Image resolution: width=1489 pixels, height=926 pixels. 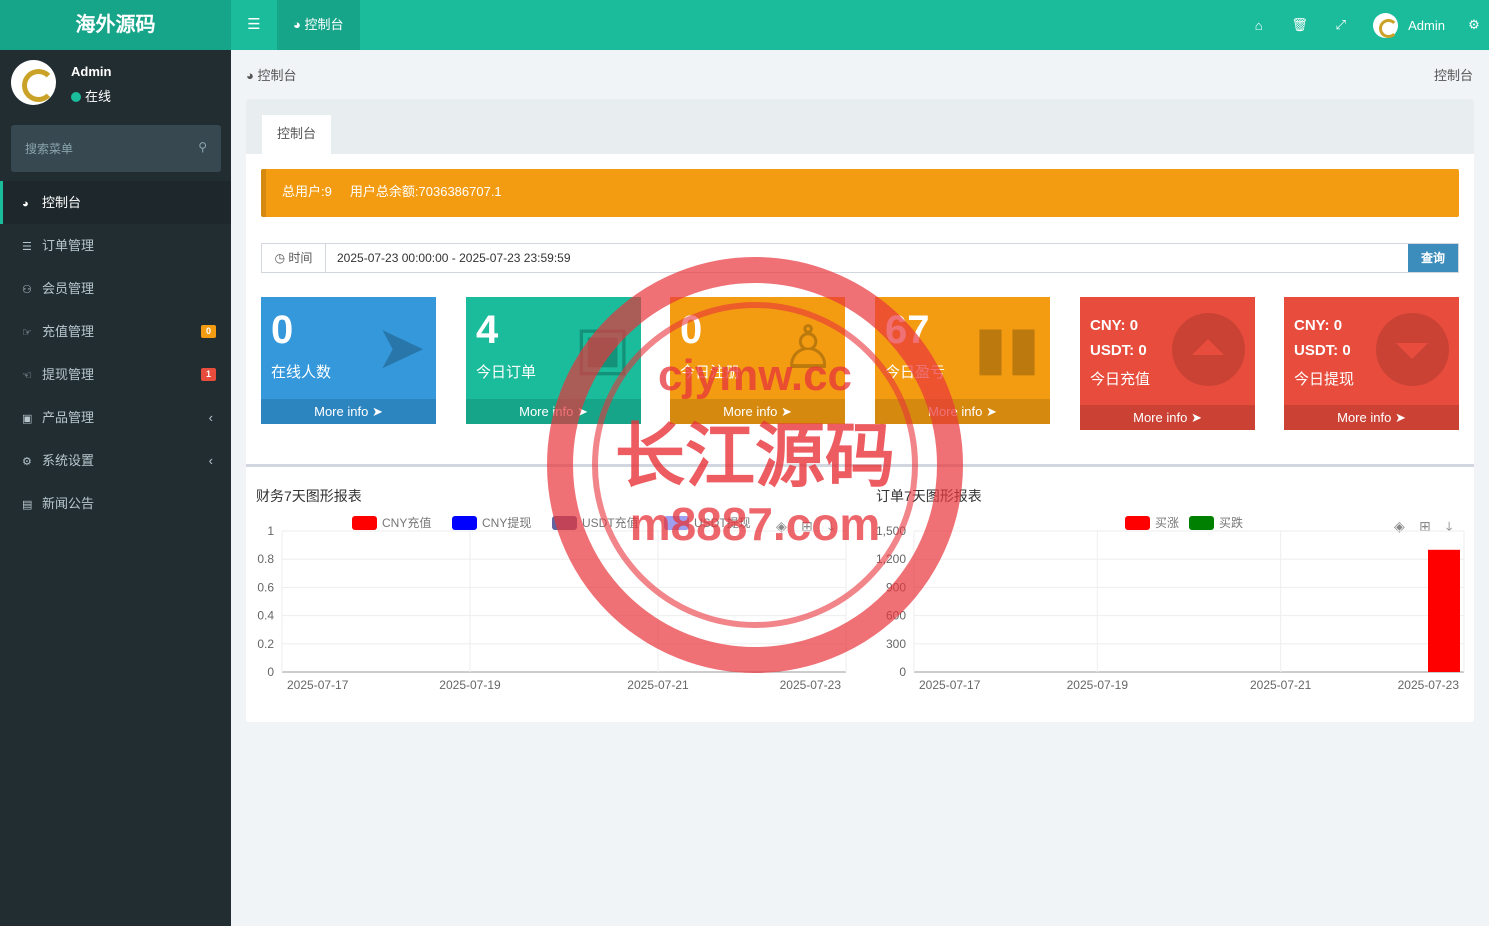 What do you see at coordinates (115, 288) in the screenshot?
I see `sidebar-item-members: ⚇ 会员管理` at bounding box center [115, 288].